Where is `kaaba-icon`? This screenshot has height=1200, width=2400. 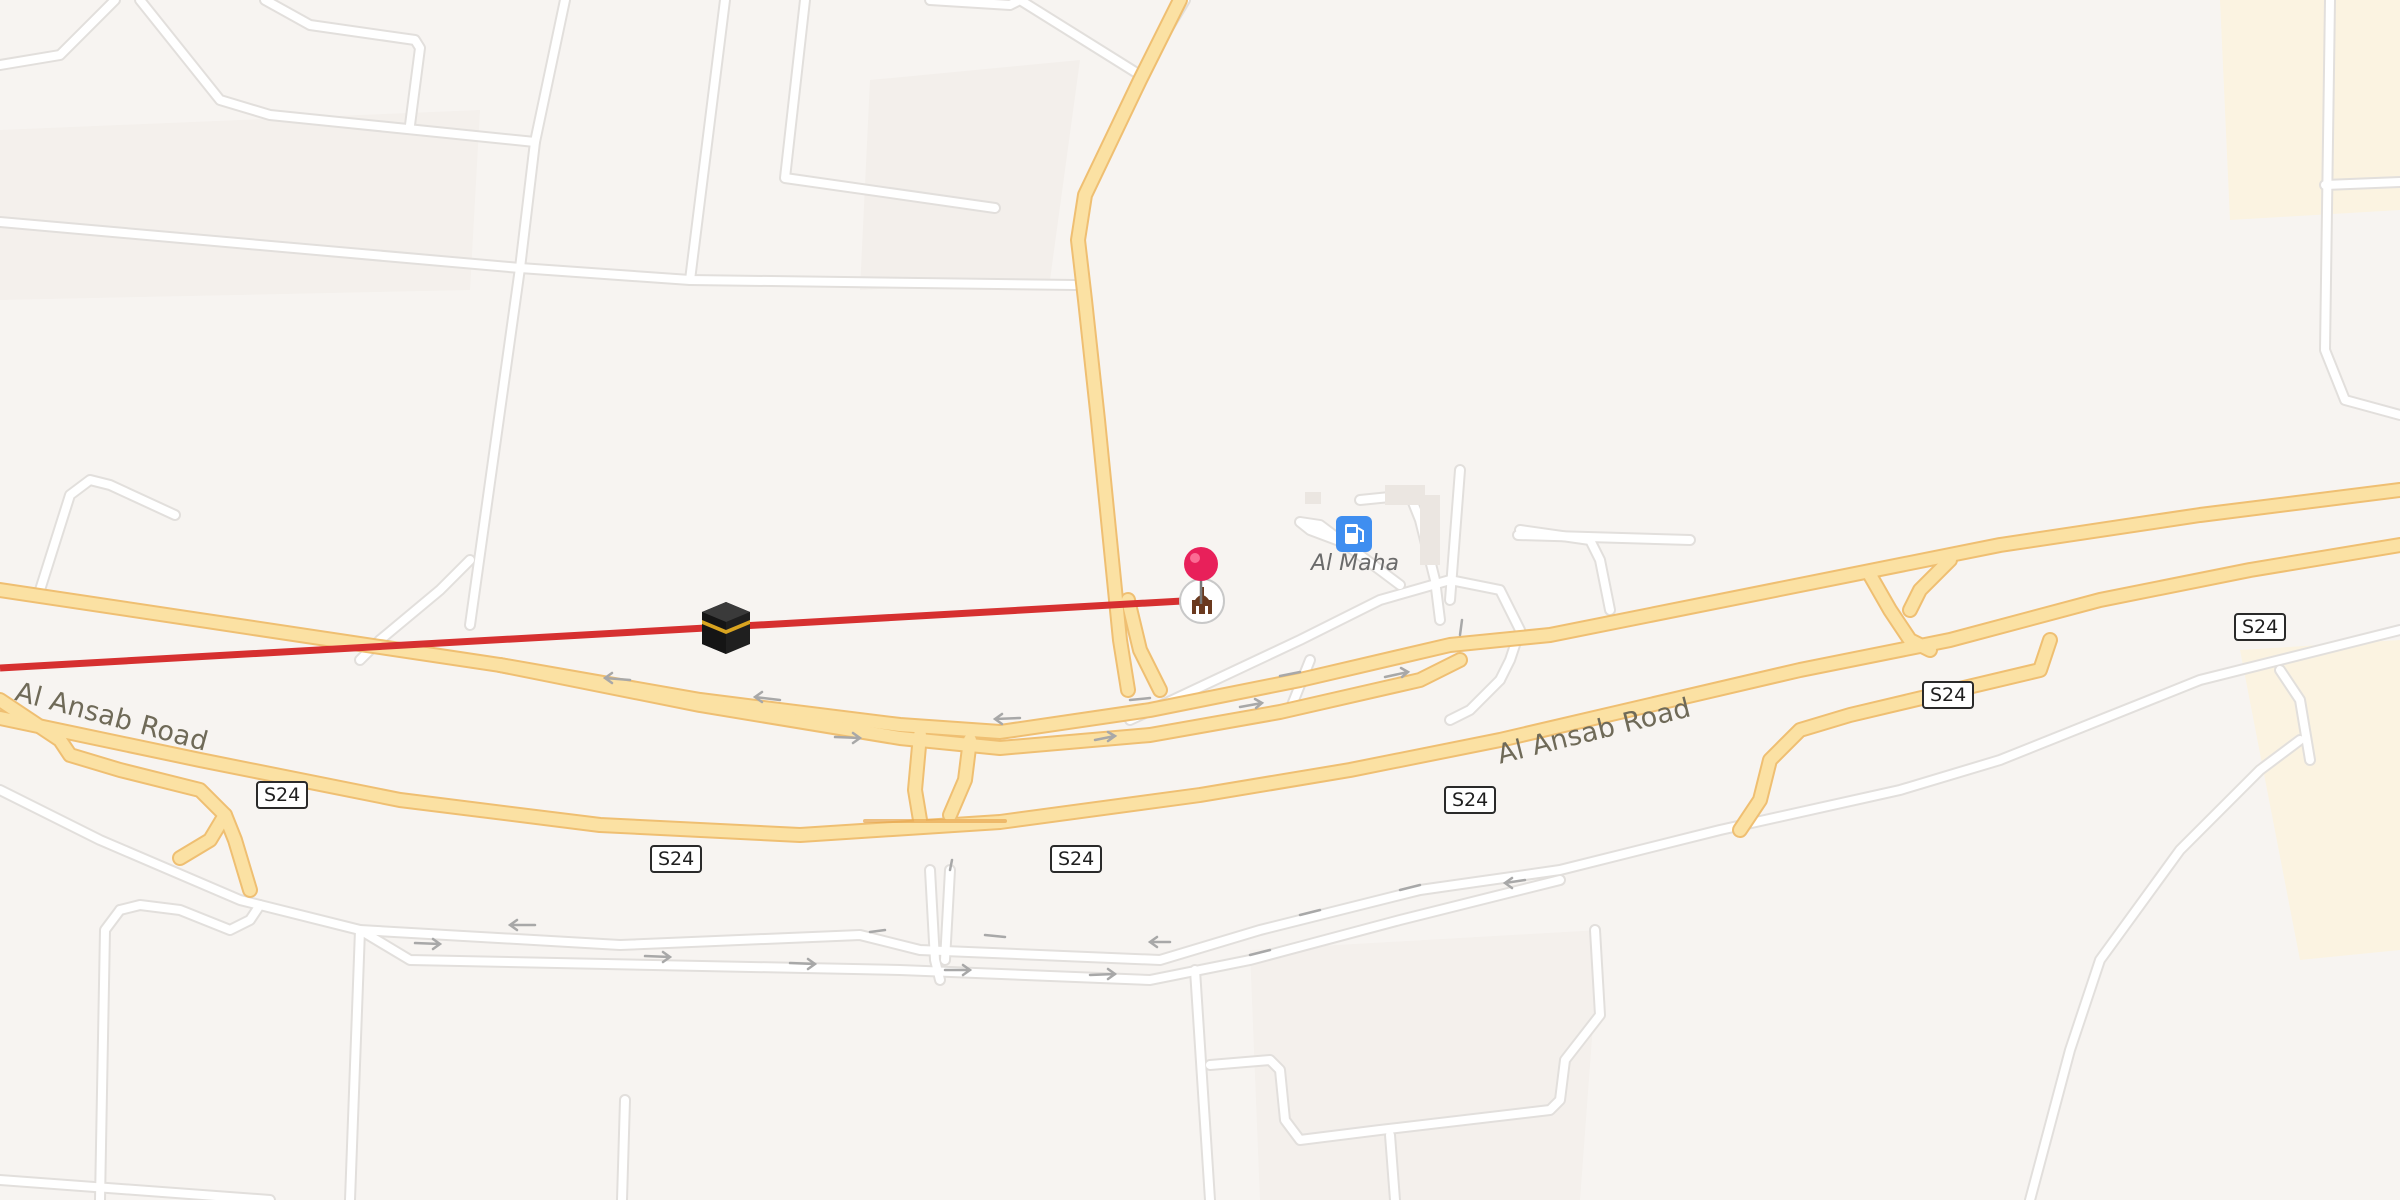 kaaba-icon is located at coordinates (726, 630).